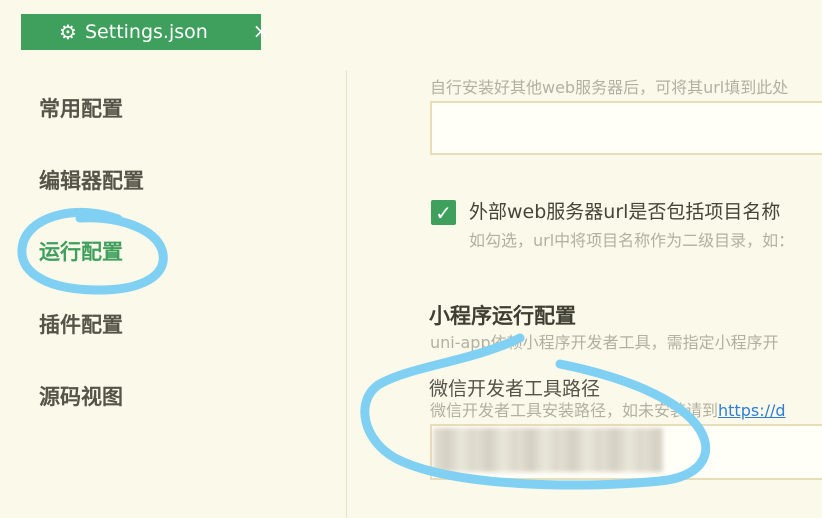 The image size is (822, 518). Describe the element at coordinates (81, 325) in the screenshot. I see `sidebar-item-plugins: 插件配置` at that location.